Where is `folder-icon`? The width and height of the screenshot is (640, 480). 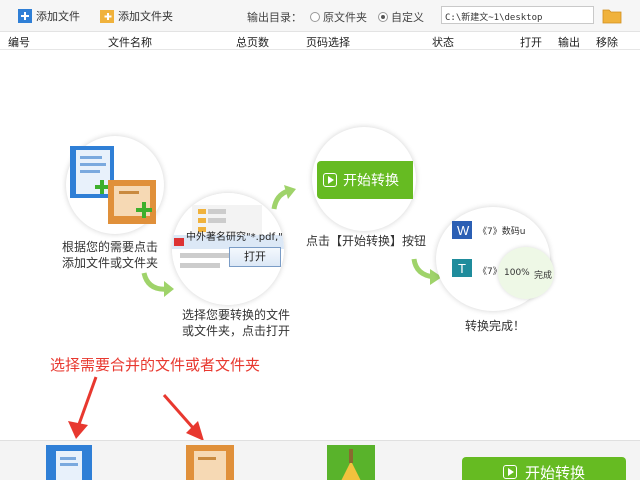 folder-icon is located at coordinates (612, 16).